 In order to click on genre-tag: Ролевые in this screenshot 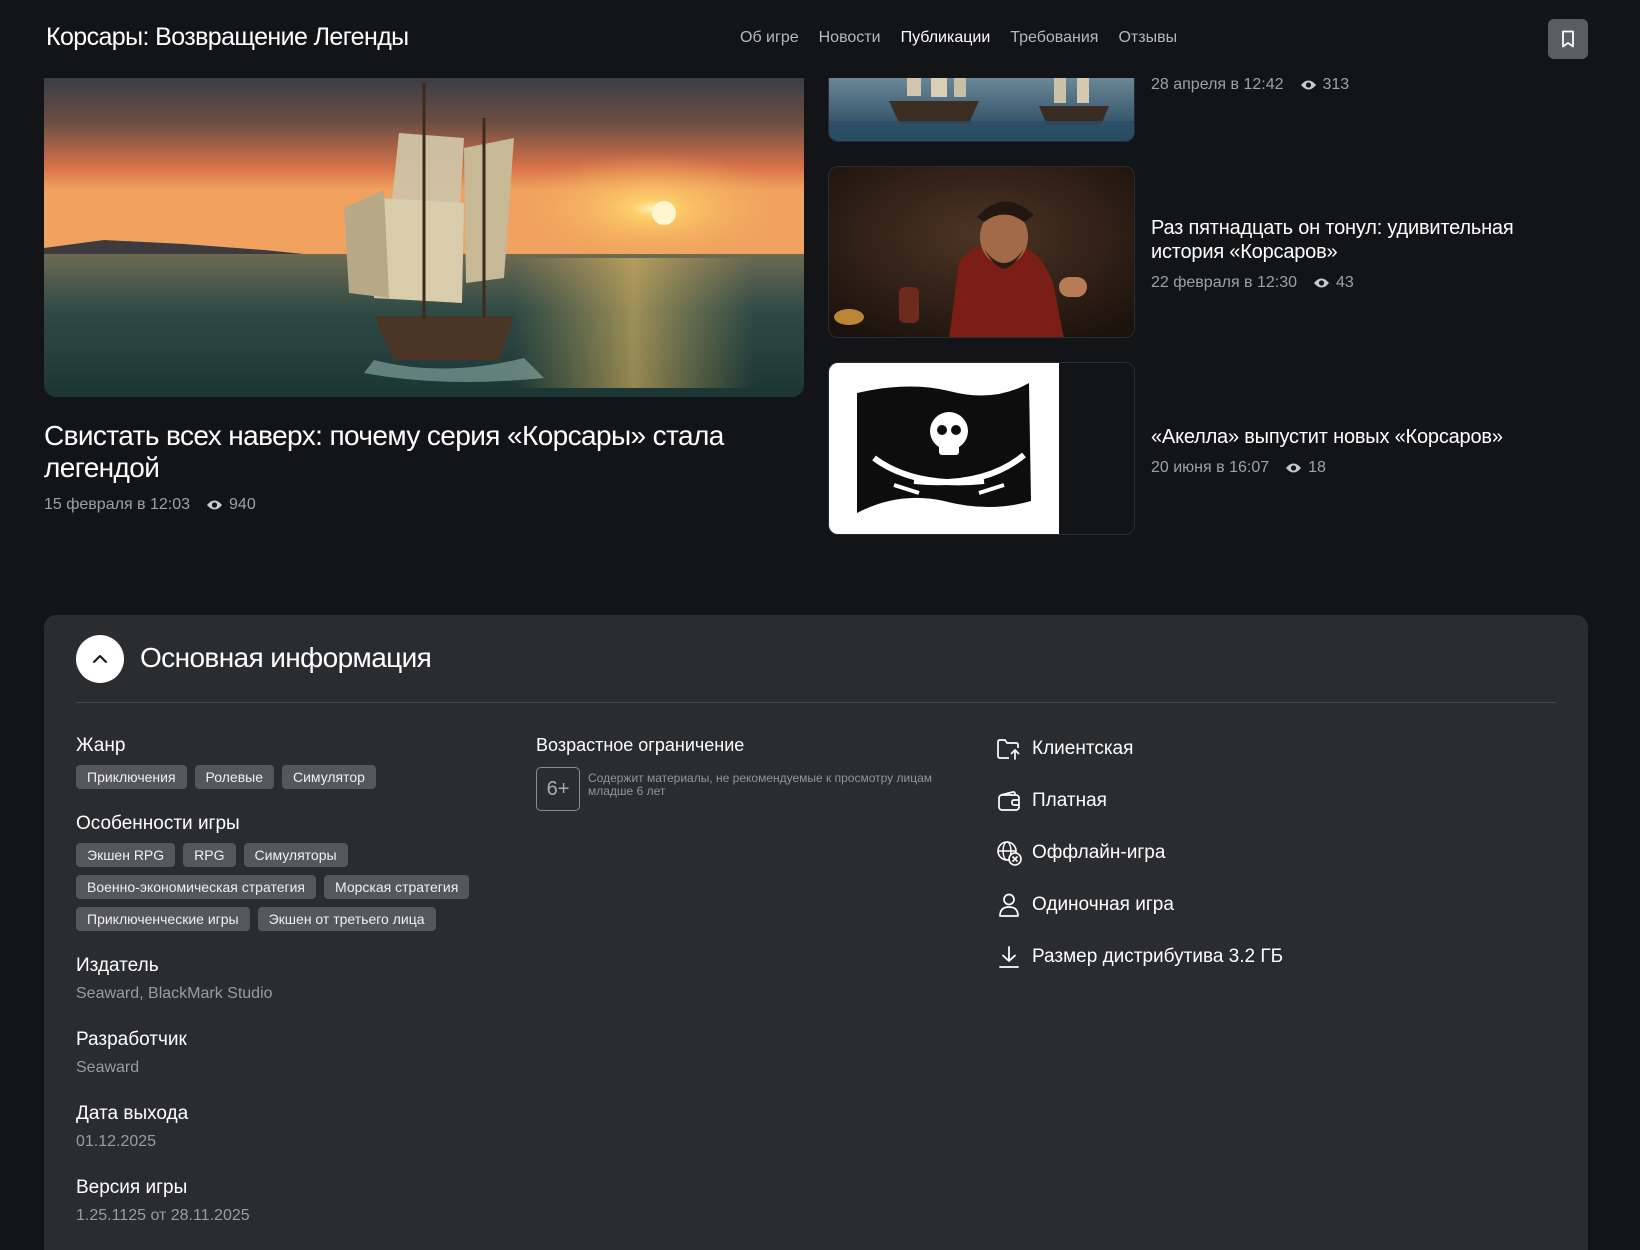, I will do `click(234, 777)`.